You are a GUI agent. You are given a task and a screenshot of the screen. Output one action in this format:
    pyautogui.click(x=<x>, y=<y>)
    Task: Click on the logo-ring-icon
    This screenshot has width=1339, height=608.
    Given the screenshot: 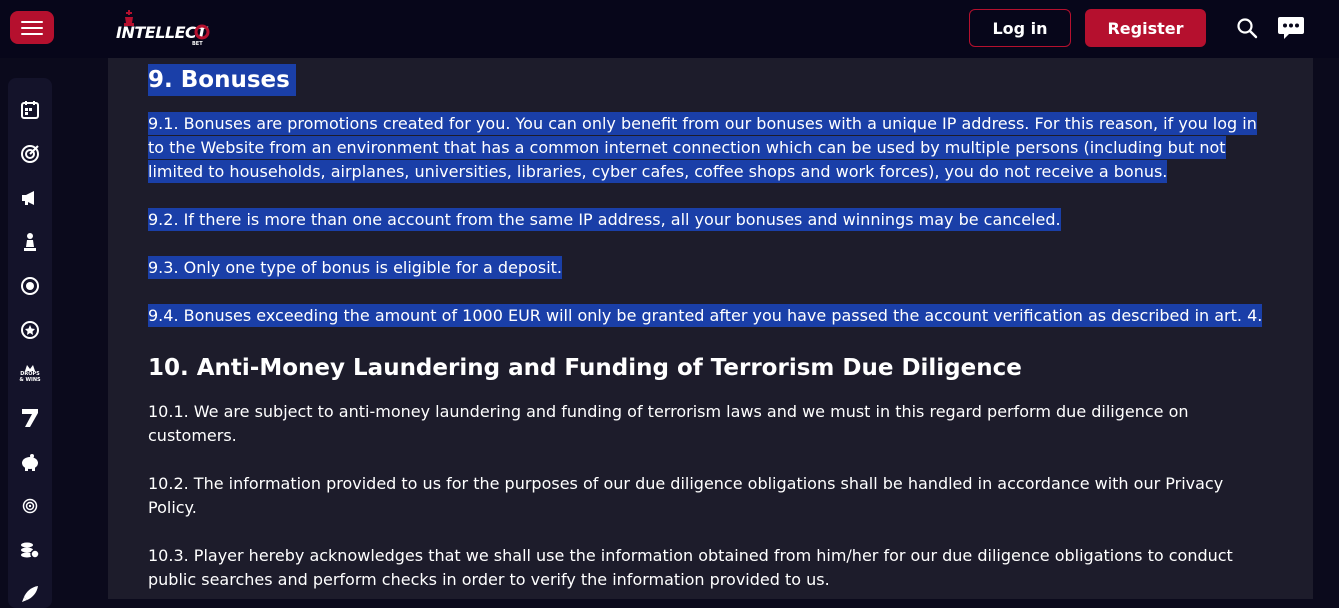 What is the action you would take?
    pyautogui.click(x=202, y=32)
    